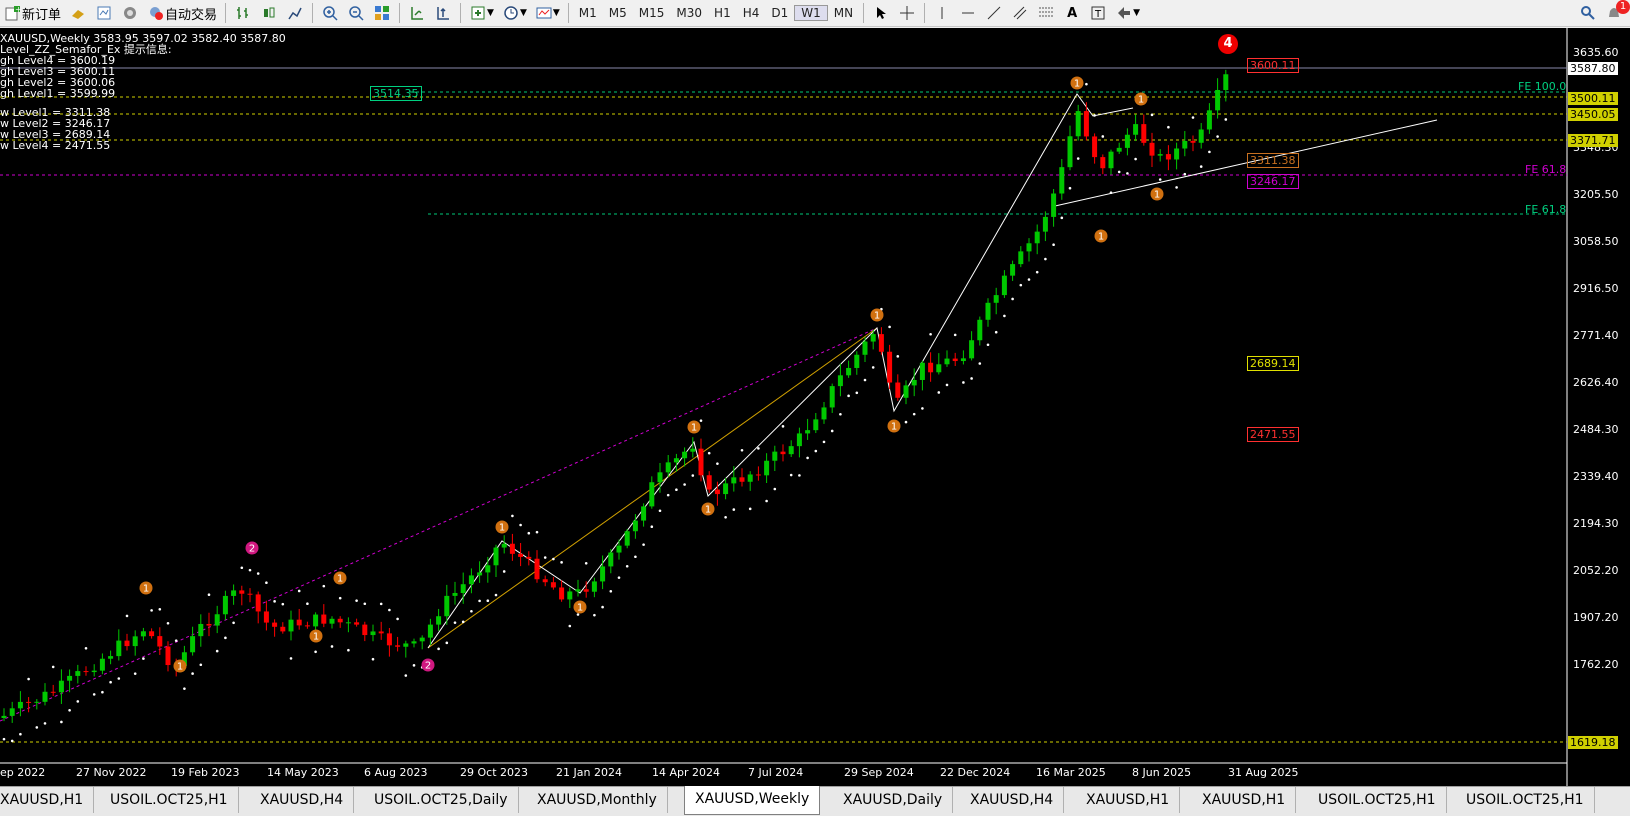 The width and height of the screenshot is (1630, 816). I want to click on channel-button, so click(1020, 13).